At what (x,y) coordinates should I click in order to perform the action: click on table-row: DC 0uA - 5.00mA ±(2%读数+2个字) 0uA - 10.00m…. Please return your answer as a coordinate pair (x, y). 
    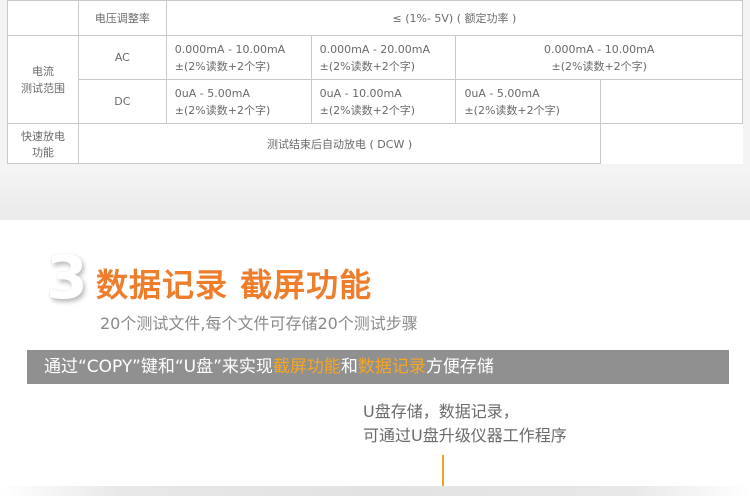
    Looking at the image, I should click on (375, 101).